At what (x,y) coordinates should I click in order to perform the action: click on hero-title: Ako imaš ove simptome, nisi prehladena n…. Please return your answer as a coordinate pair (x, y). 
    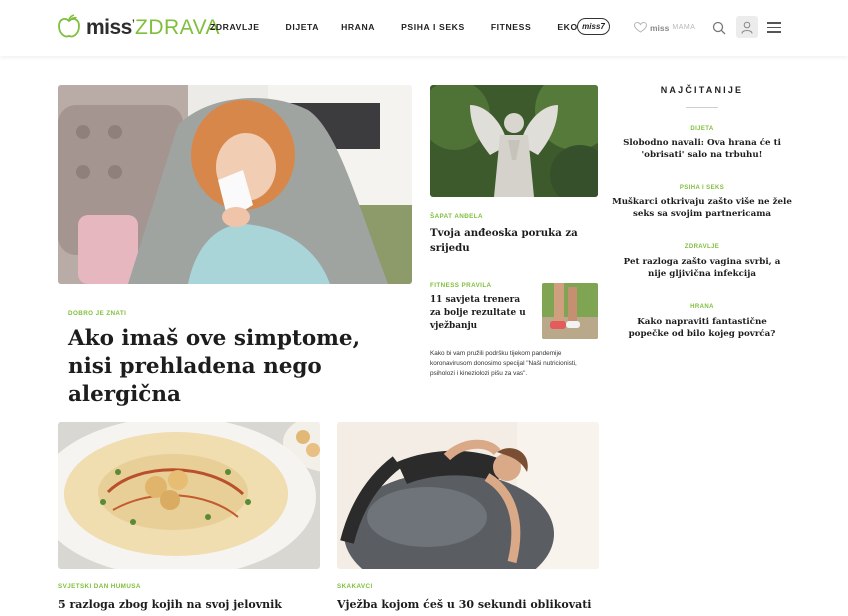
    Looking at the image, I should click on (233, 367).